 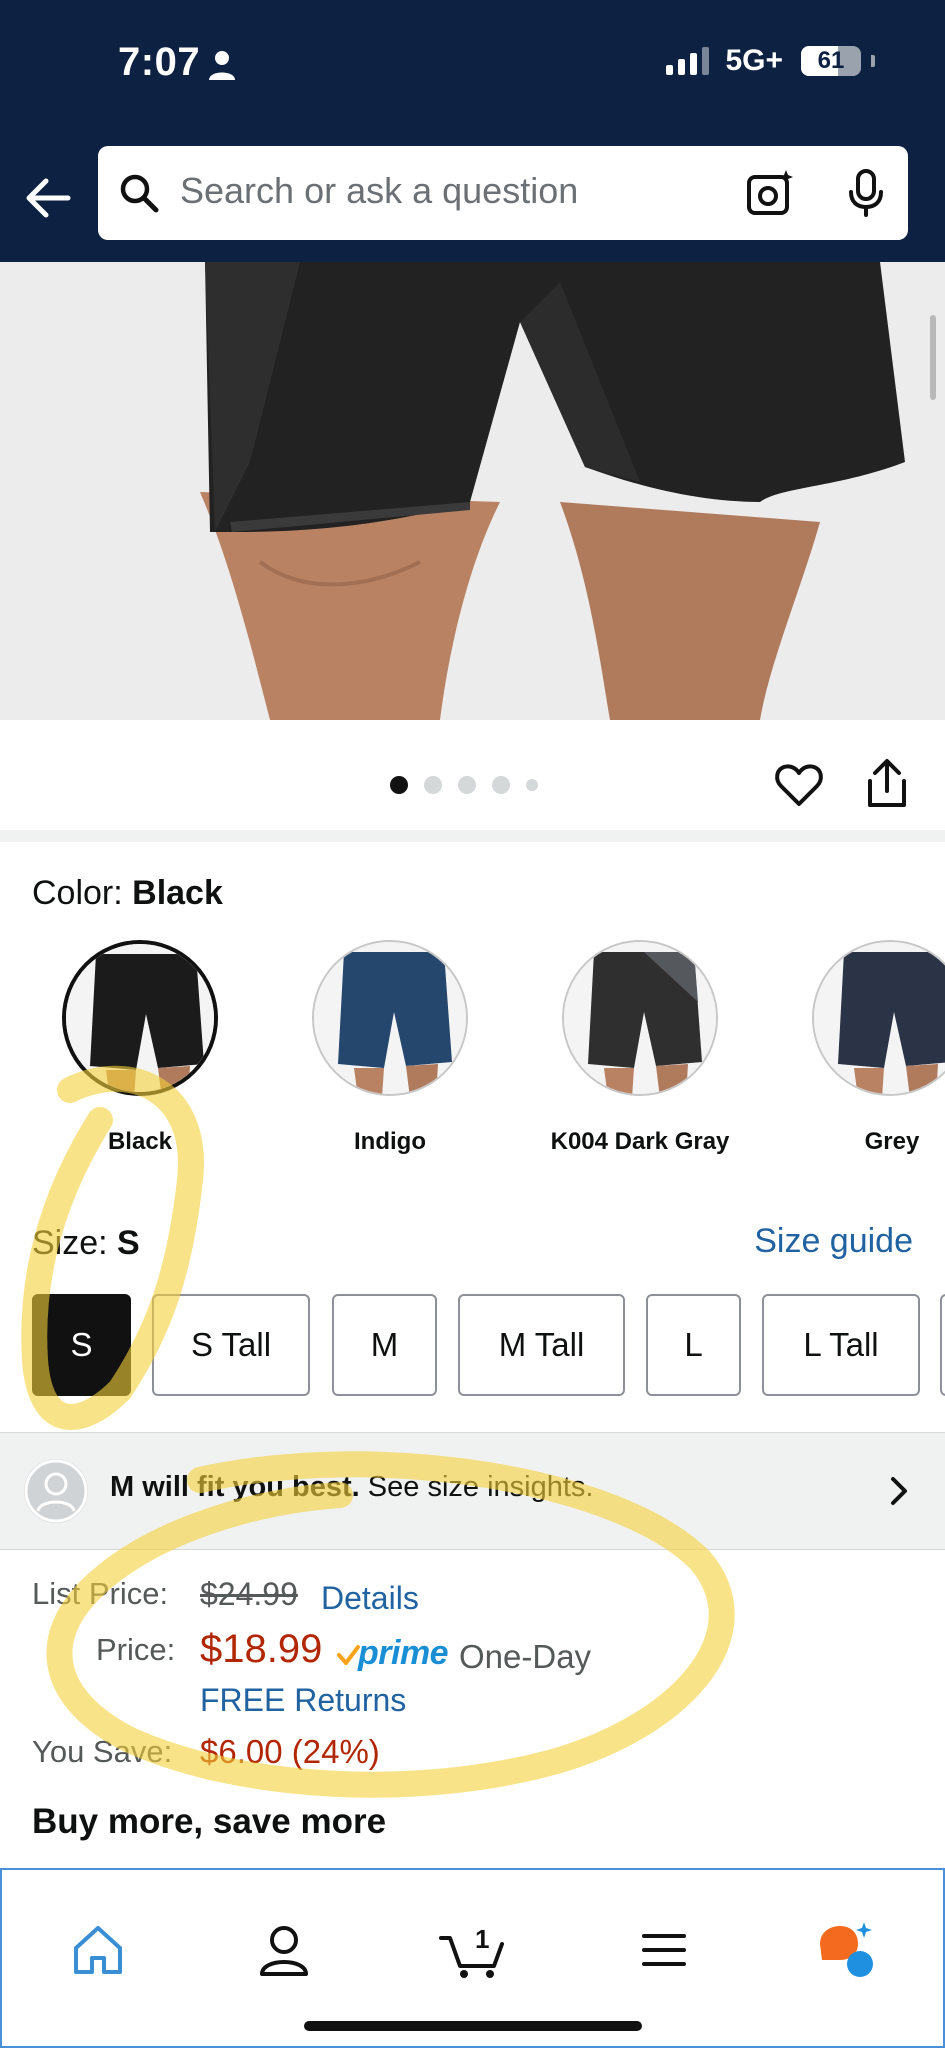 I want to click on avatar-icon, so click(x=56, y=1491).